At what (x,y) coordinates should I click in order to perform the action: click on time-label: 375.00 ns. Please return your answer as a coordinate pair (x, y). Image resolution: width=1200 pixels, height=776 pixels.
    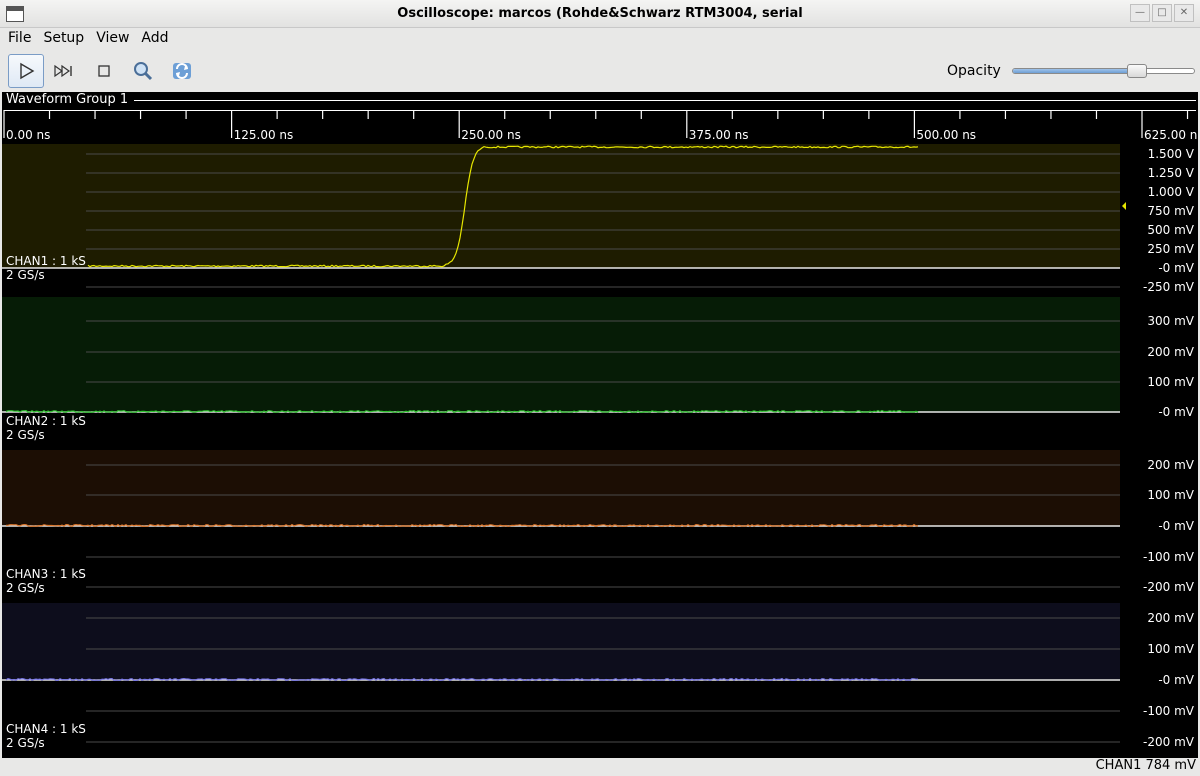
    Looking at the image, I should click on (719, 135).